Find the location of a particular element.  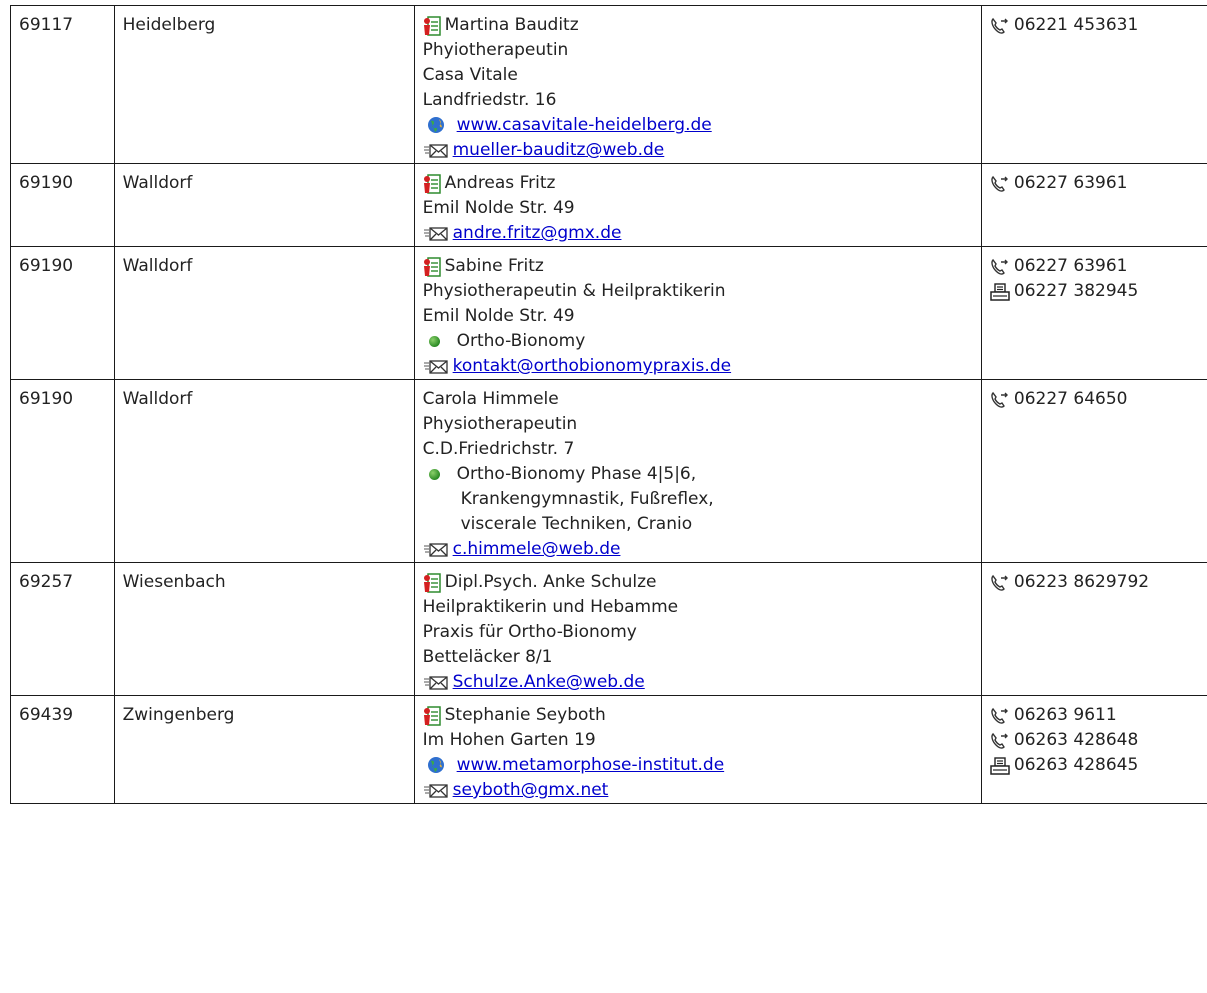

website-line: www.casavitale-heidelberg.de is located at coordinates (698, 125).